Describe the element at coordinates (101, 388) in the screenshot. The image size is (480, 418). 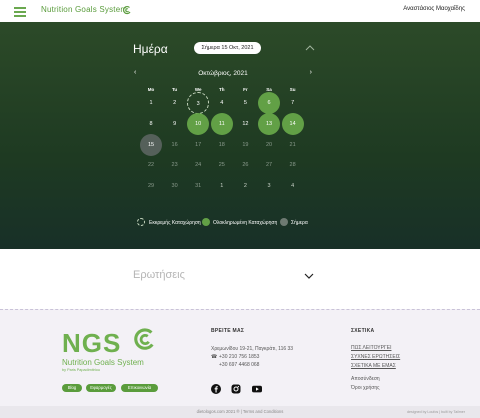
I see `tag-apps: Εφαρμογές` at that location.